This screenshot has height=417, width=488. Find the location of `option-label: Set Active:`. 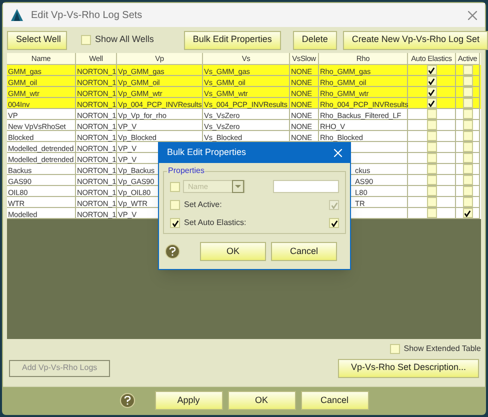

option-label: Set Active: is located at coordinates (203, 205).